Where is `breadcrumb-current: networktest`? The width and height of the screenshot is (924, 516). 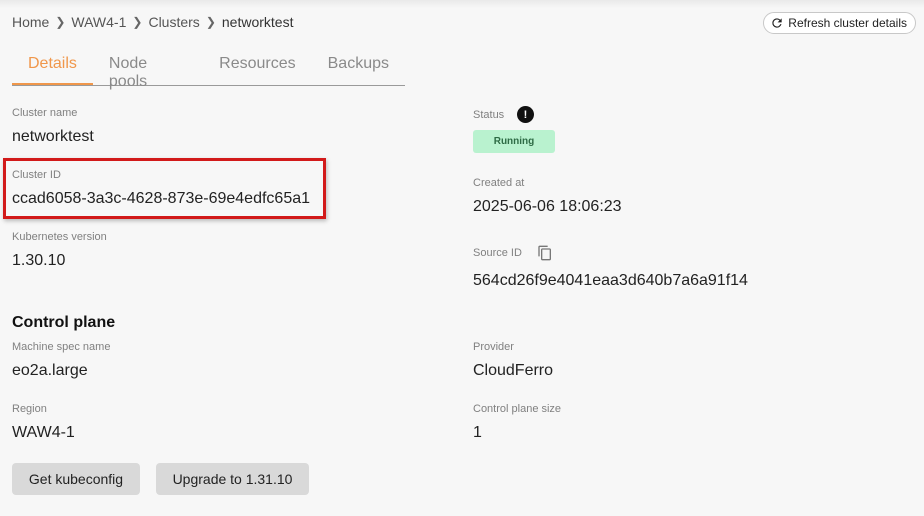 breadcrumb-current: networktest is located at coordinates (257, 22).